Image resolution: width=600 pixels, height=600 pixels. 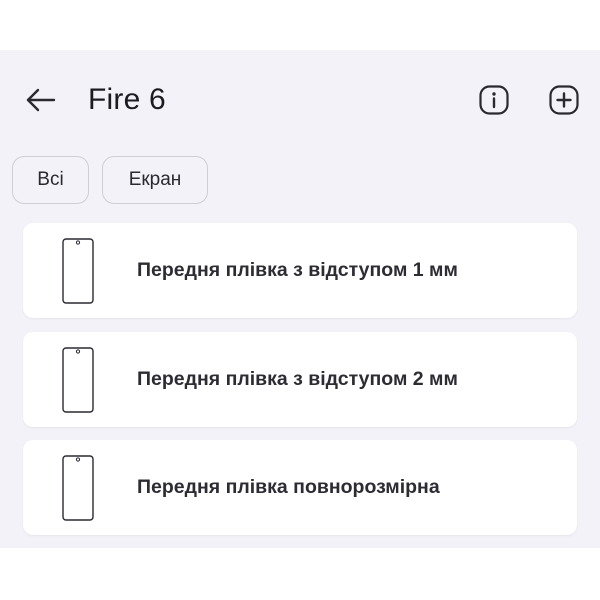 I want to click on filter-chip-all: Всі, so click(x=50, y=180).